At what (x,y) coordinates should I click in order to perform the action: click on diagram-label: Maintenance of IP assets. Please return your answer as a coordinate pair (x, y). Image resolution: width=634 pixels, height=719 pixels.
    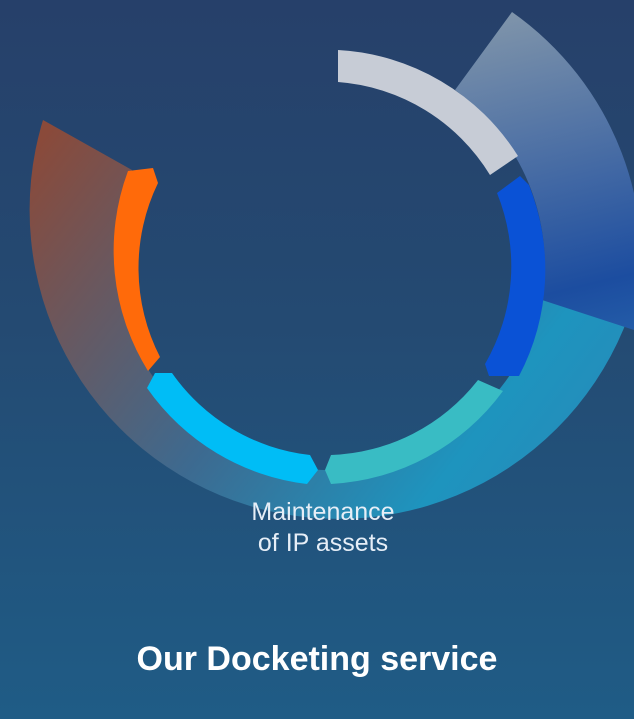
    Looking at the image, I should click on (323, 528).